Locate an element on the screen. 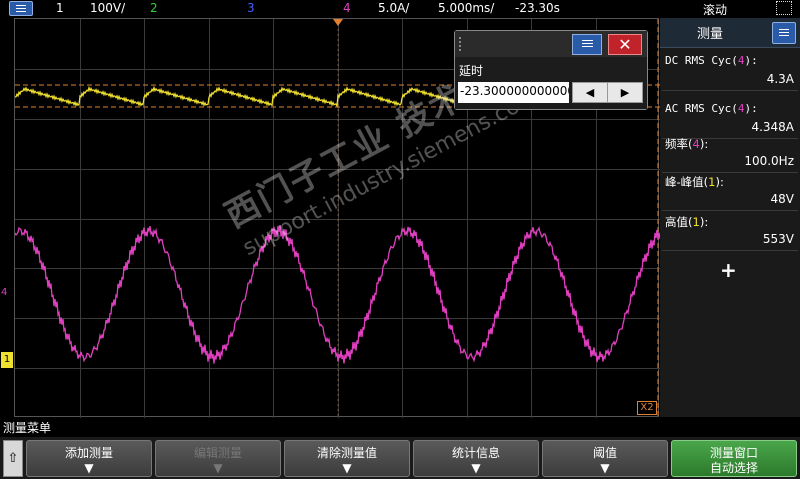 Image resolution: width=800 pixels, height=479 pixels. measurement-value: 48V is located at coordinates (782, 199).